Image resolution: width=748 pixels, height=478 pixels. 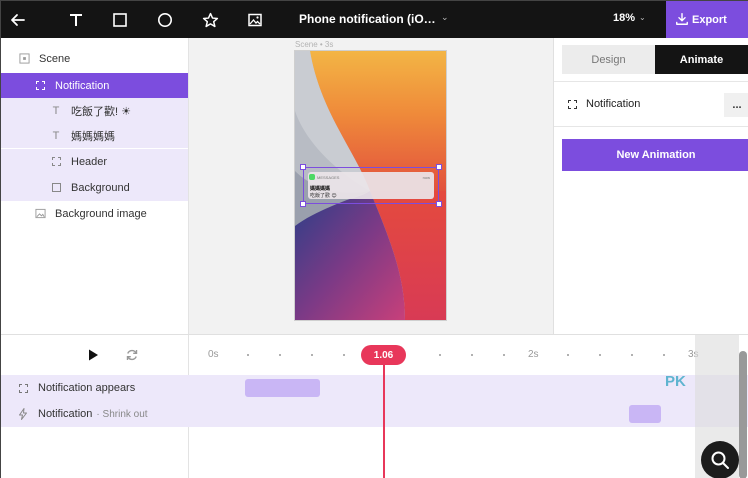 What do you see at coordinates (101, 213) in the screenshot?
I see `layer-label: Background image` at bounding box center [101, 213].